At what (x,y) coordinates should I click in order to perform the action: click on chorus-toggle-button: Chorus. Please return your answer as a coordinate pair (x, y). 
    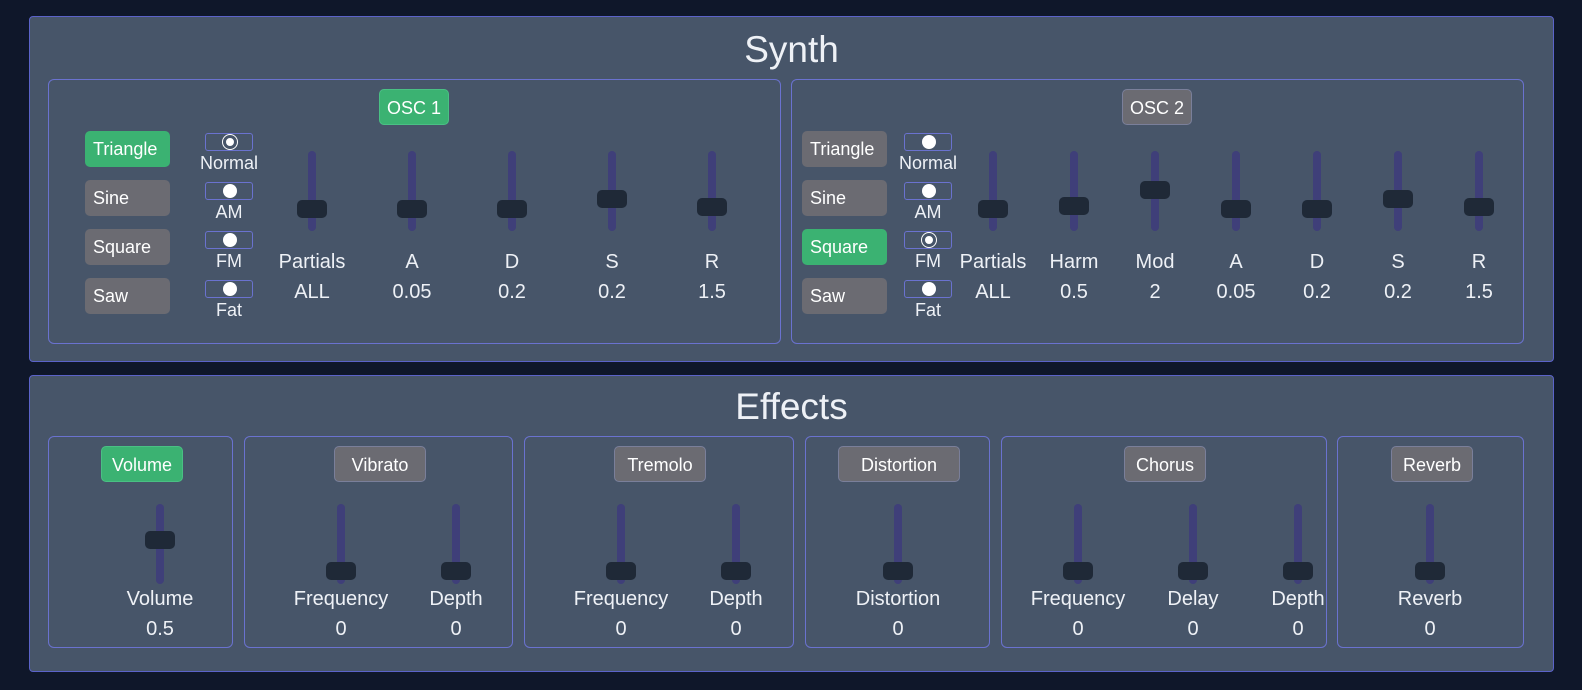
    Looking at the image, I should click on (1165, 464).